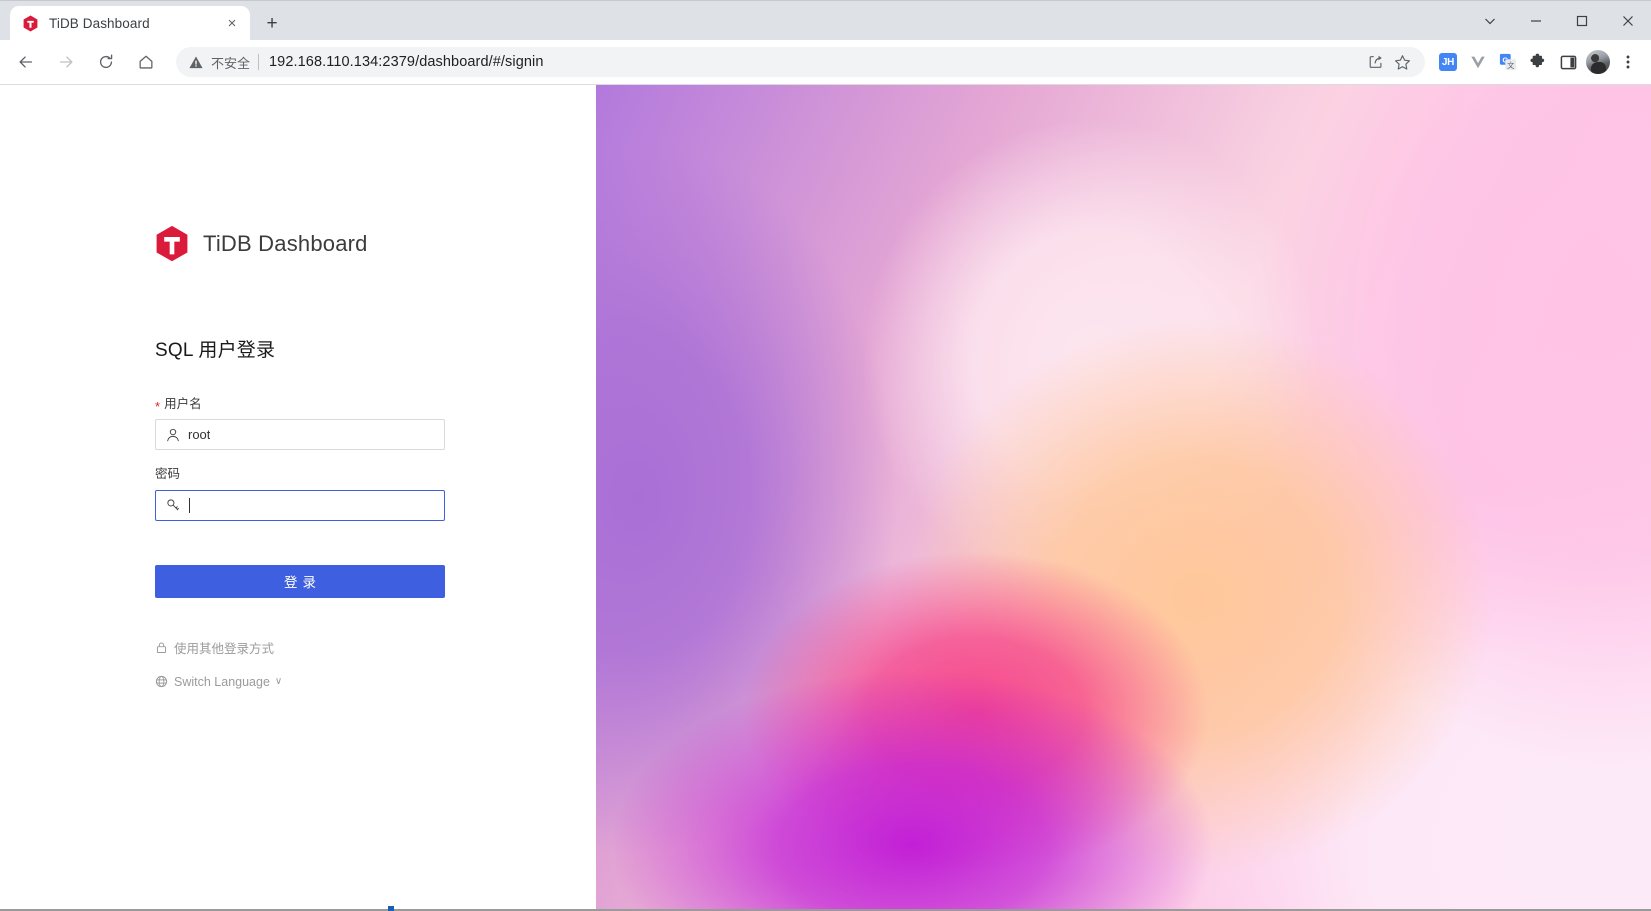 This screenshot has height=911, width=1651. I want to click on side-panel-icon, so click(1568, 62).